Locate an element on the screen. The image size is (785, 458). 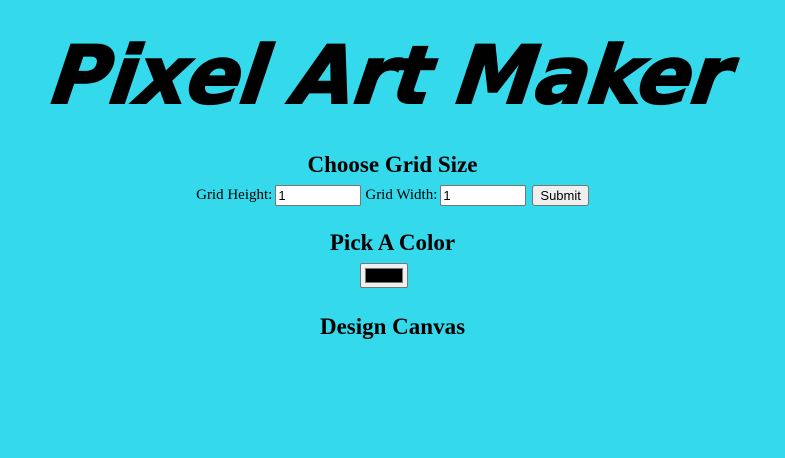
grid-width-input is located at coordinates (483, 195).